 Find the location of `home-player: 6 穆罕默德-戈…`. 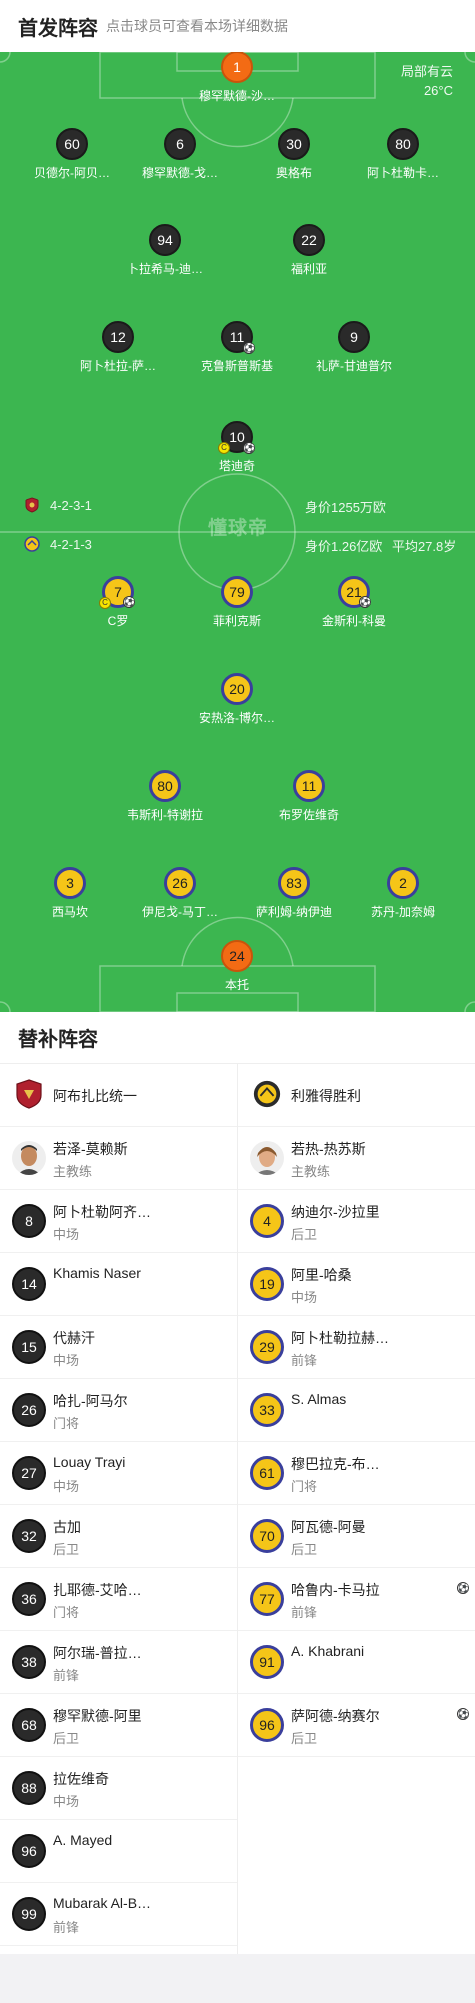

home-player: 6 穆罕默德-戈… is located at coordinates (180, 154).